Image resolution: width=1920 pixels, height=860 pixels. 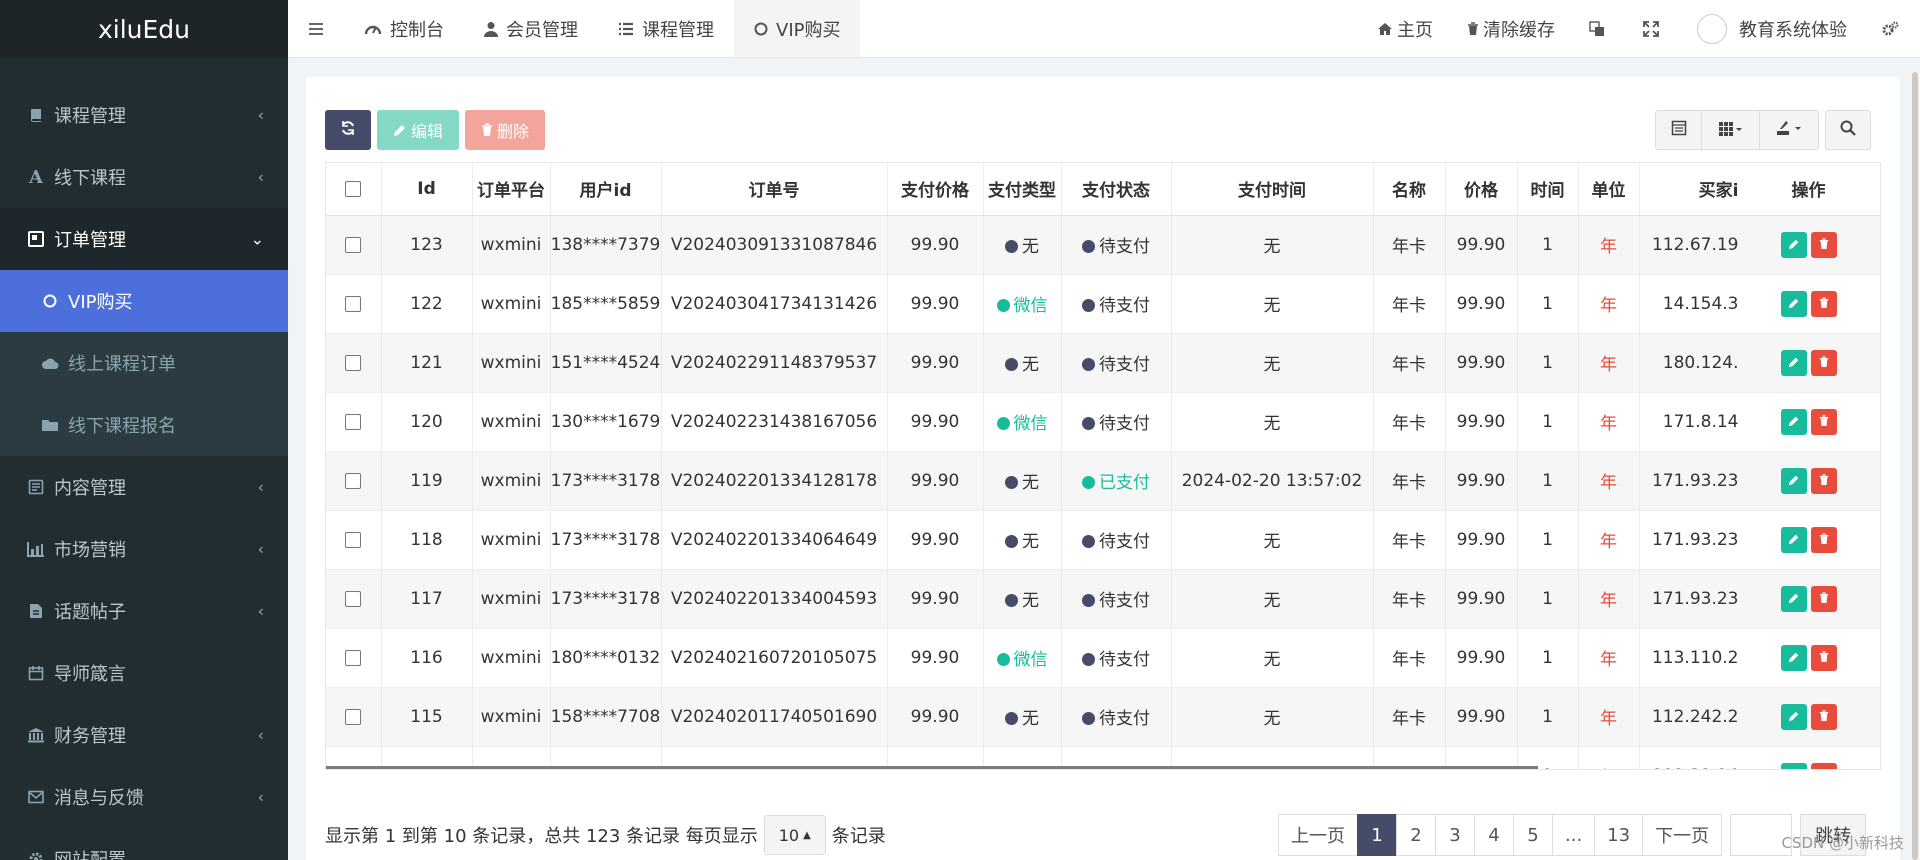 What do you see at coordinates (144, 735) in the screenshot?
I see `sidebar-item-finance: 财务管理 ‹` at bounding box center [144, 735].